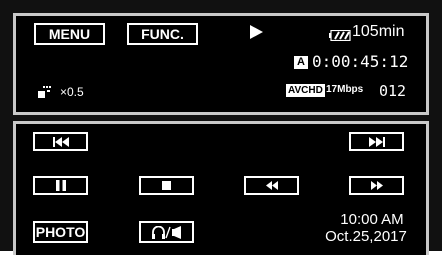 The width and height of the screenshot is (442, 255). I want to click on photo-button: PHOTO, so click(60, 232).